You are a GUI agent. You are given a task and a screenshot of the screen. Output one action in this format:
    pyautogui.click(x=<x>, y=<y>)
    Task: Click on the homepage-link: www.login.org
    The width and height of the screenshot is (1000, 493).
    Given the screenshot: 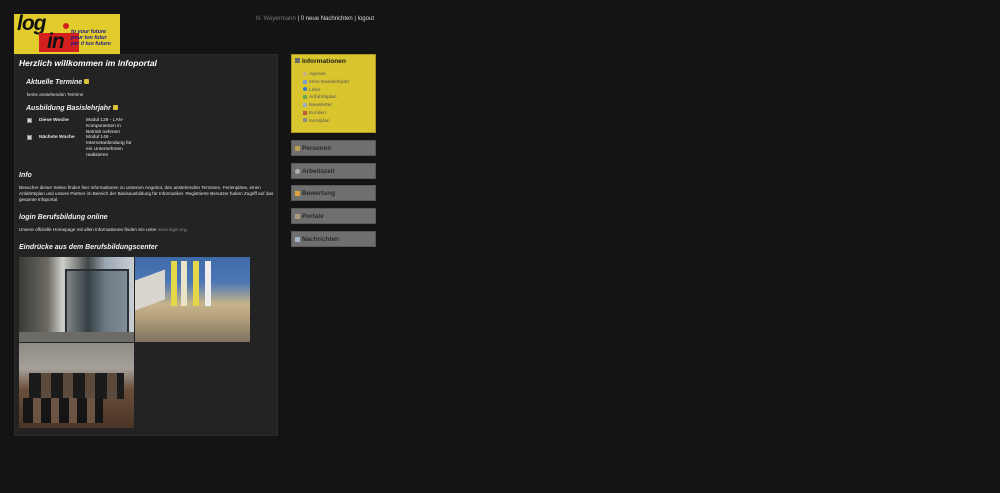 What is the action you would take?
    pyautogui.click(x=172, y=229)
    